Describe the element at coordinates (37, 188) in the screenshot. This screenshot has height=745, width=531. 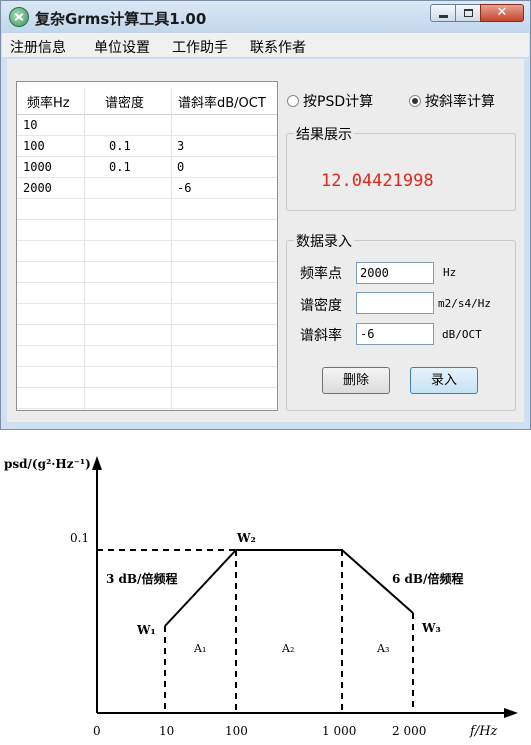
I see `cell-frequency: 2000` at that location.